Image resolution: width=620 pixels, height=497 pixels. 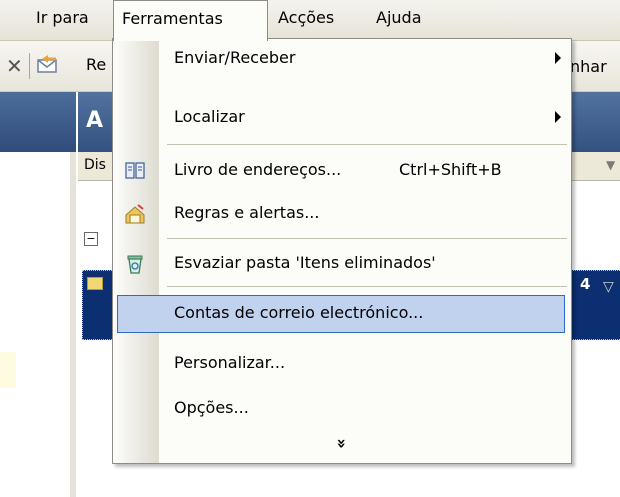 I want to click on reply-icon, so click(x=48, y=67).